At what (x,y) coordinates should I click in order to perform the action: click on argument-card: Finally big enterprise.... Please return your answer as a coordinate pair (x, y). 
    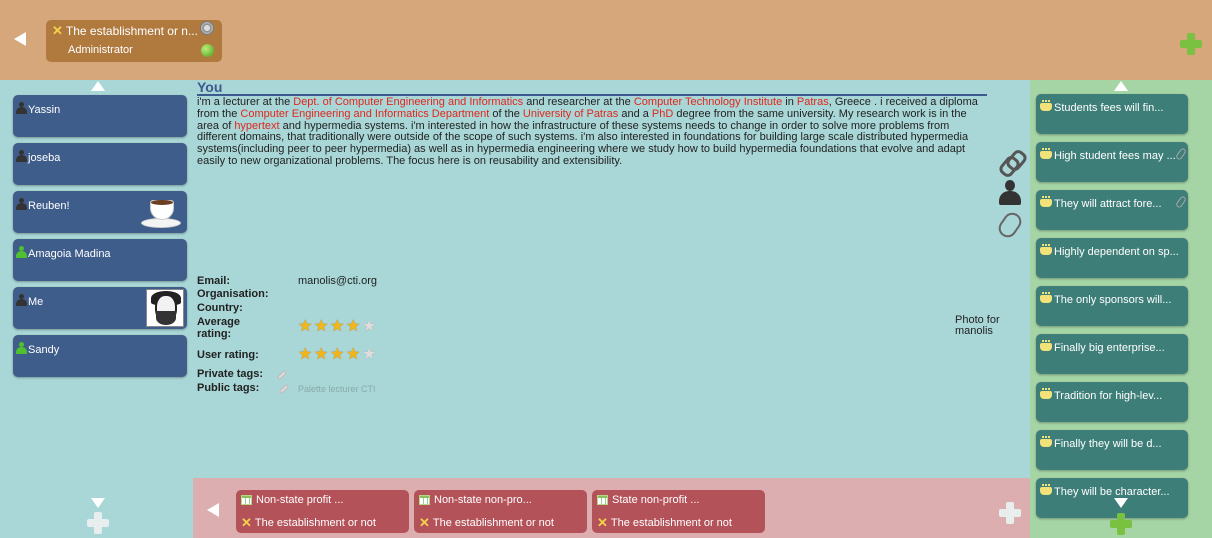
    Looking at the image, I should click on (1112, 354).